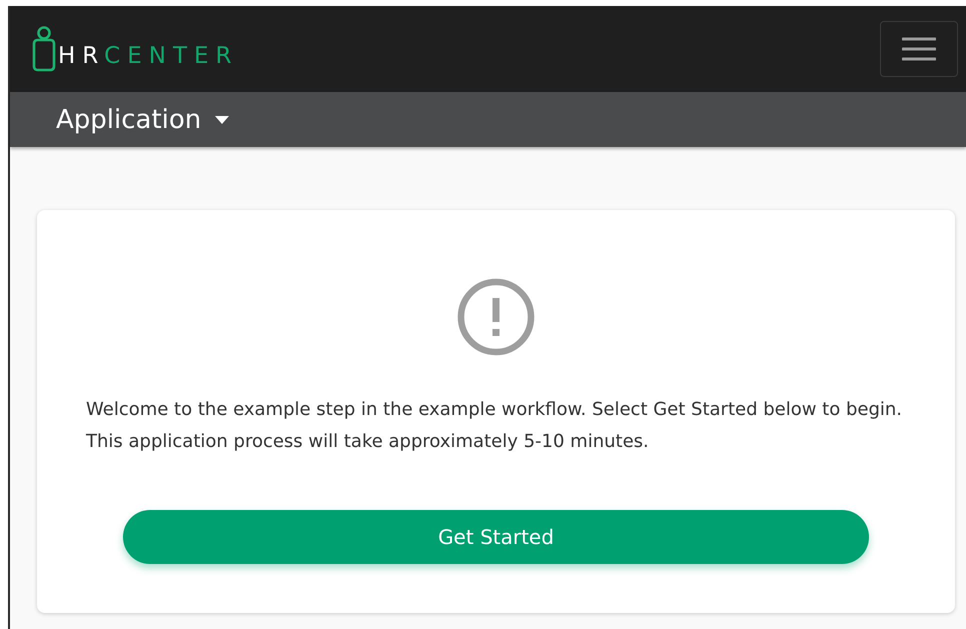 This screenshot has height=629, width=966. I want to click on caret-icon, so click(222, 120).